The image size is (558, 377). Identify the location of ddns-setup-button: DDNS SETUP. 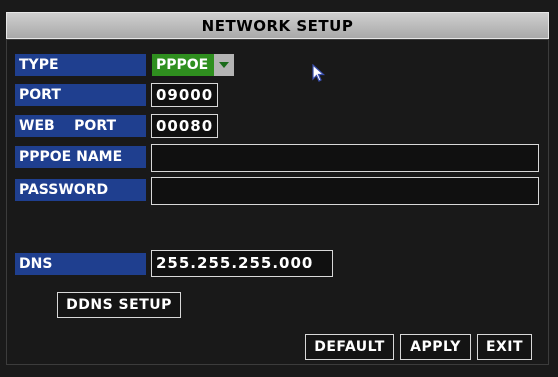
(119, 305).